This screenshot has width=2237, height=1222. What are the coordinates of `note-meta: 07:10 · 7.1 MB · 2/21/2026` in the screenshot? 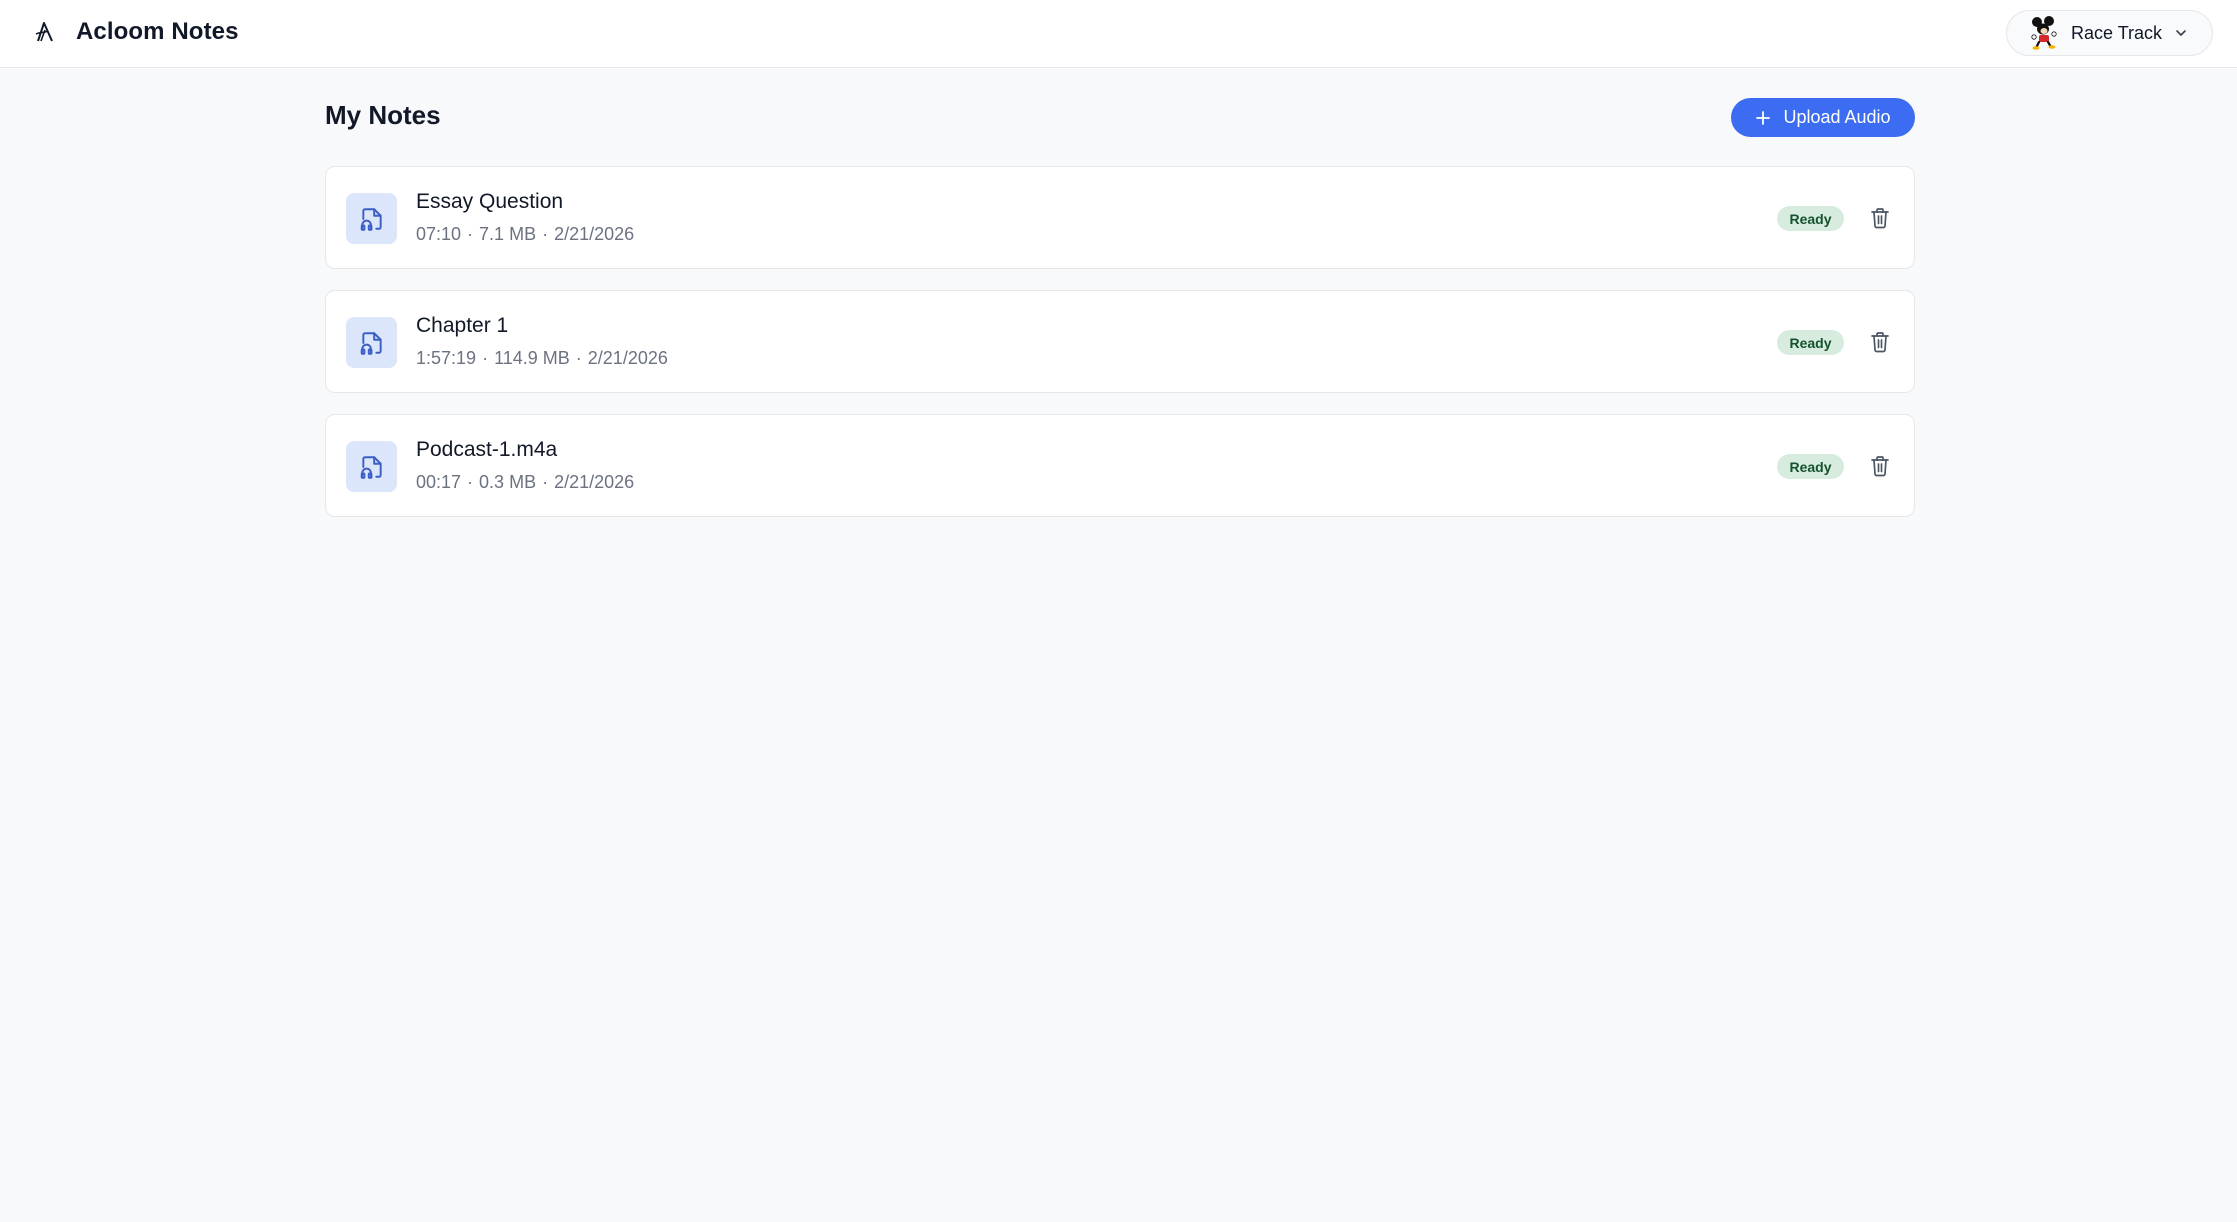 It's located at (525, 234).